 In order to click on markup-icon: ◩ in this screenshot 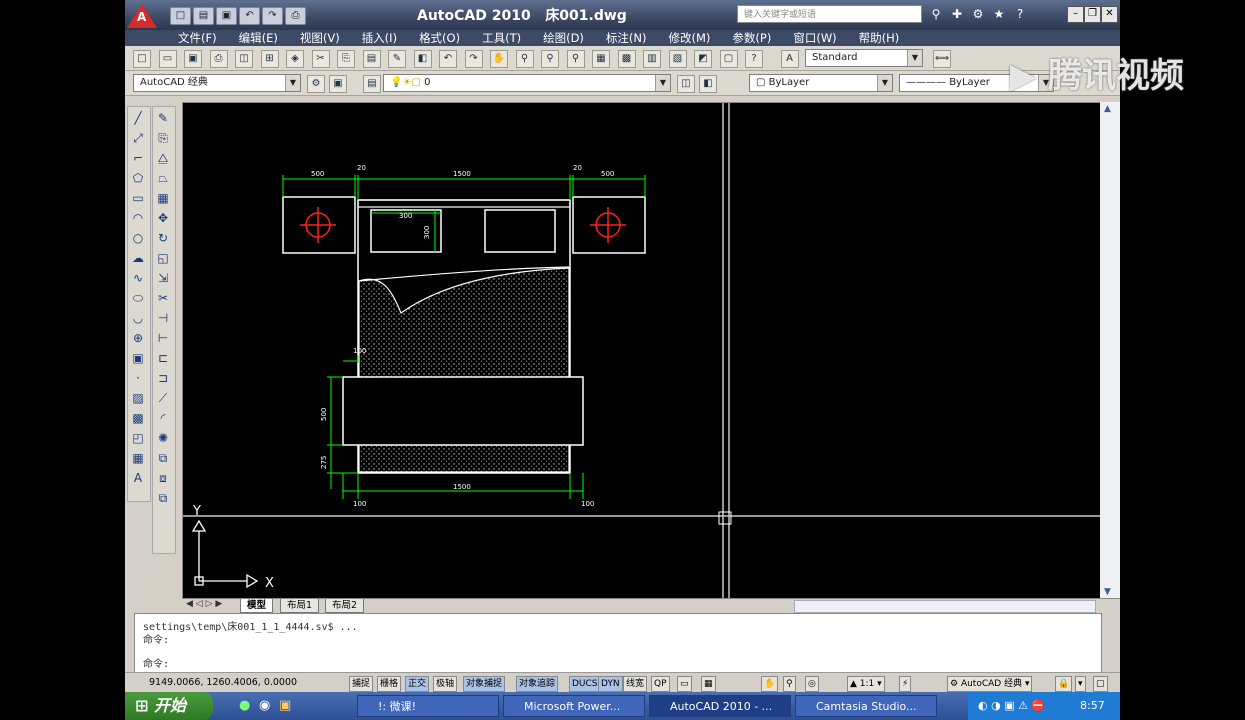, I will do `click(703, 59)`.